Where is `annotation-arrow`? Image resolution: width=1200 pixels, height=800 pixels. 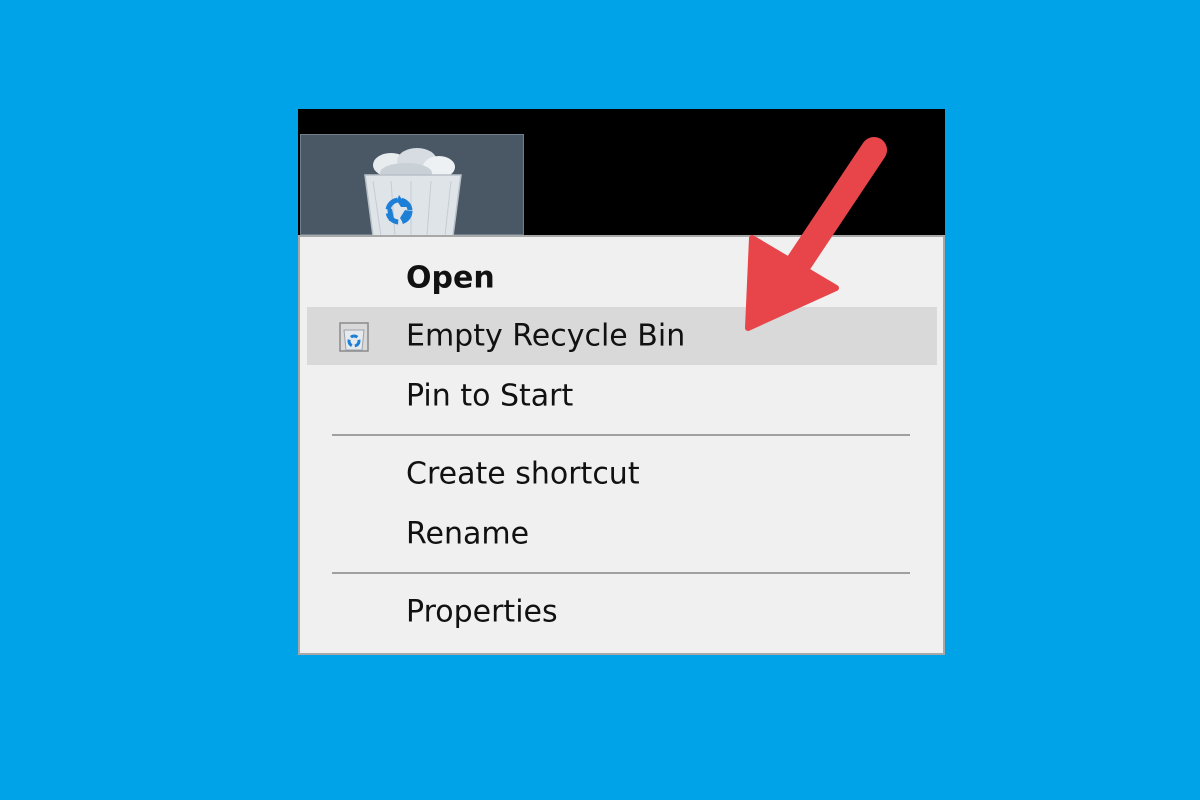 annotation-arrow is located at coordinates (816, 234).